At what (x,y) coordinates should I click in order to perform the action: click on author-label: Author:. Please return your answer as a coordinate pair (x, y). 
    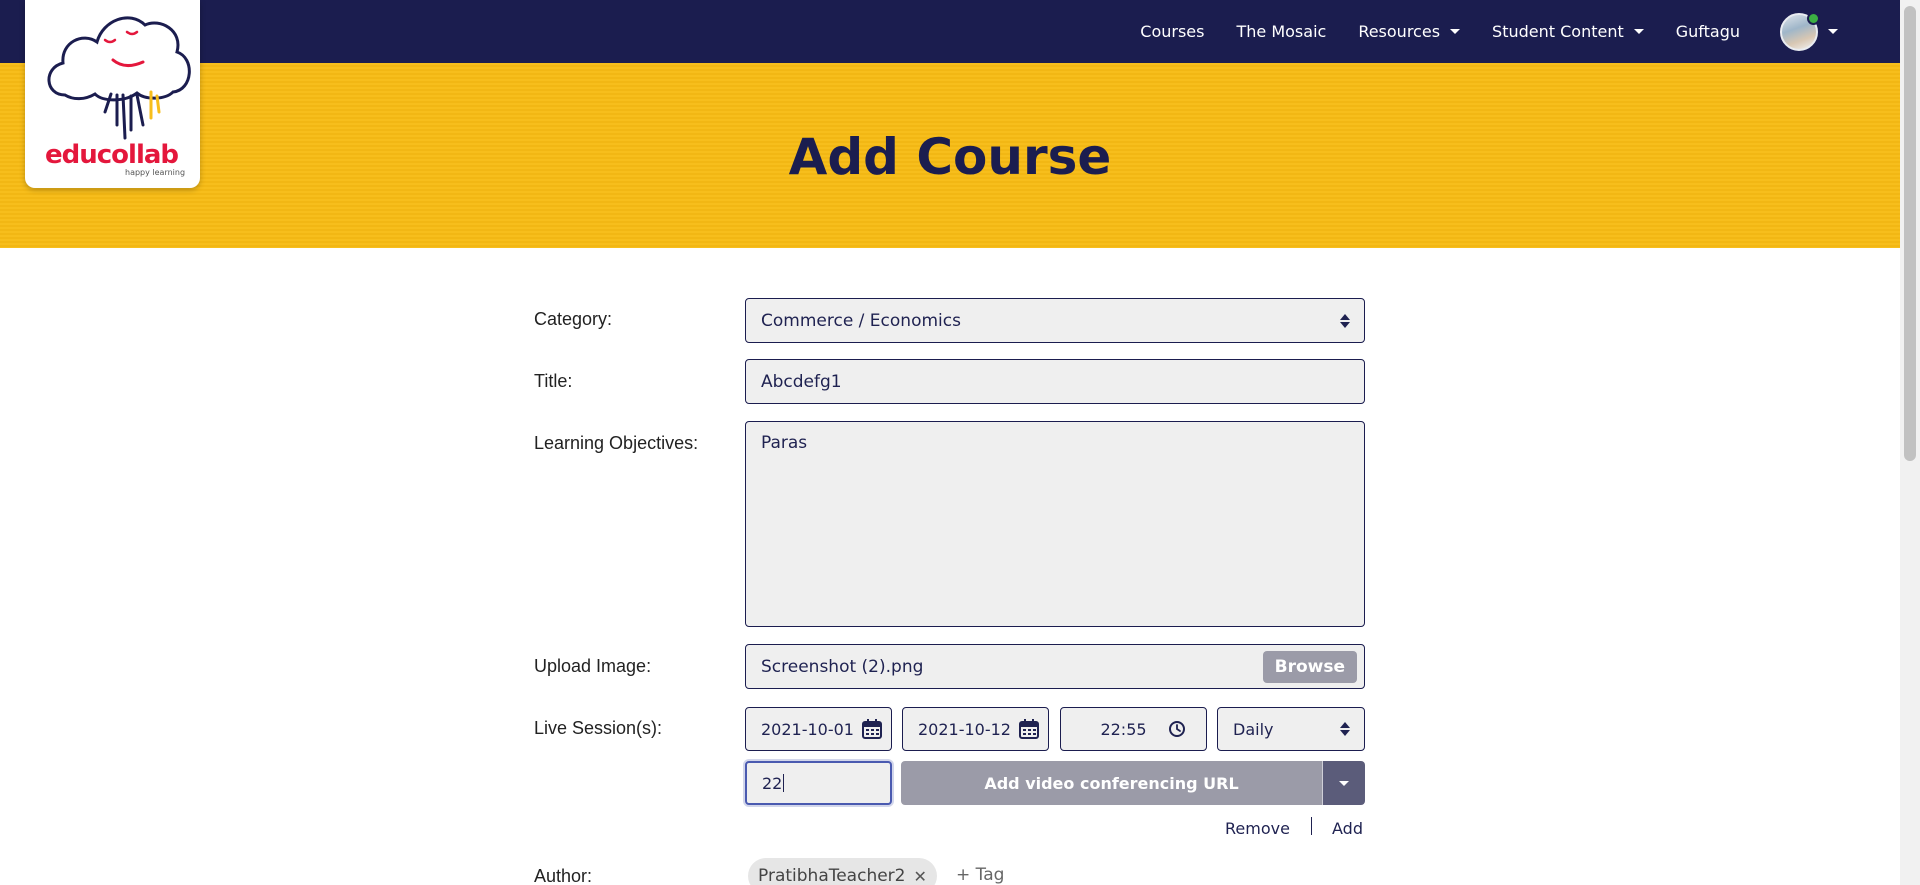
    Looking at the image, I should click on (563, 875).